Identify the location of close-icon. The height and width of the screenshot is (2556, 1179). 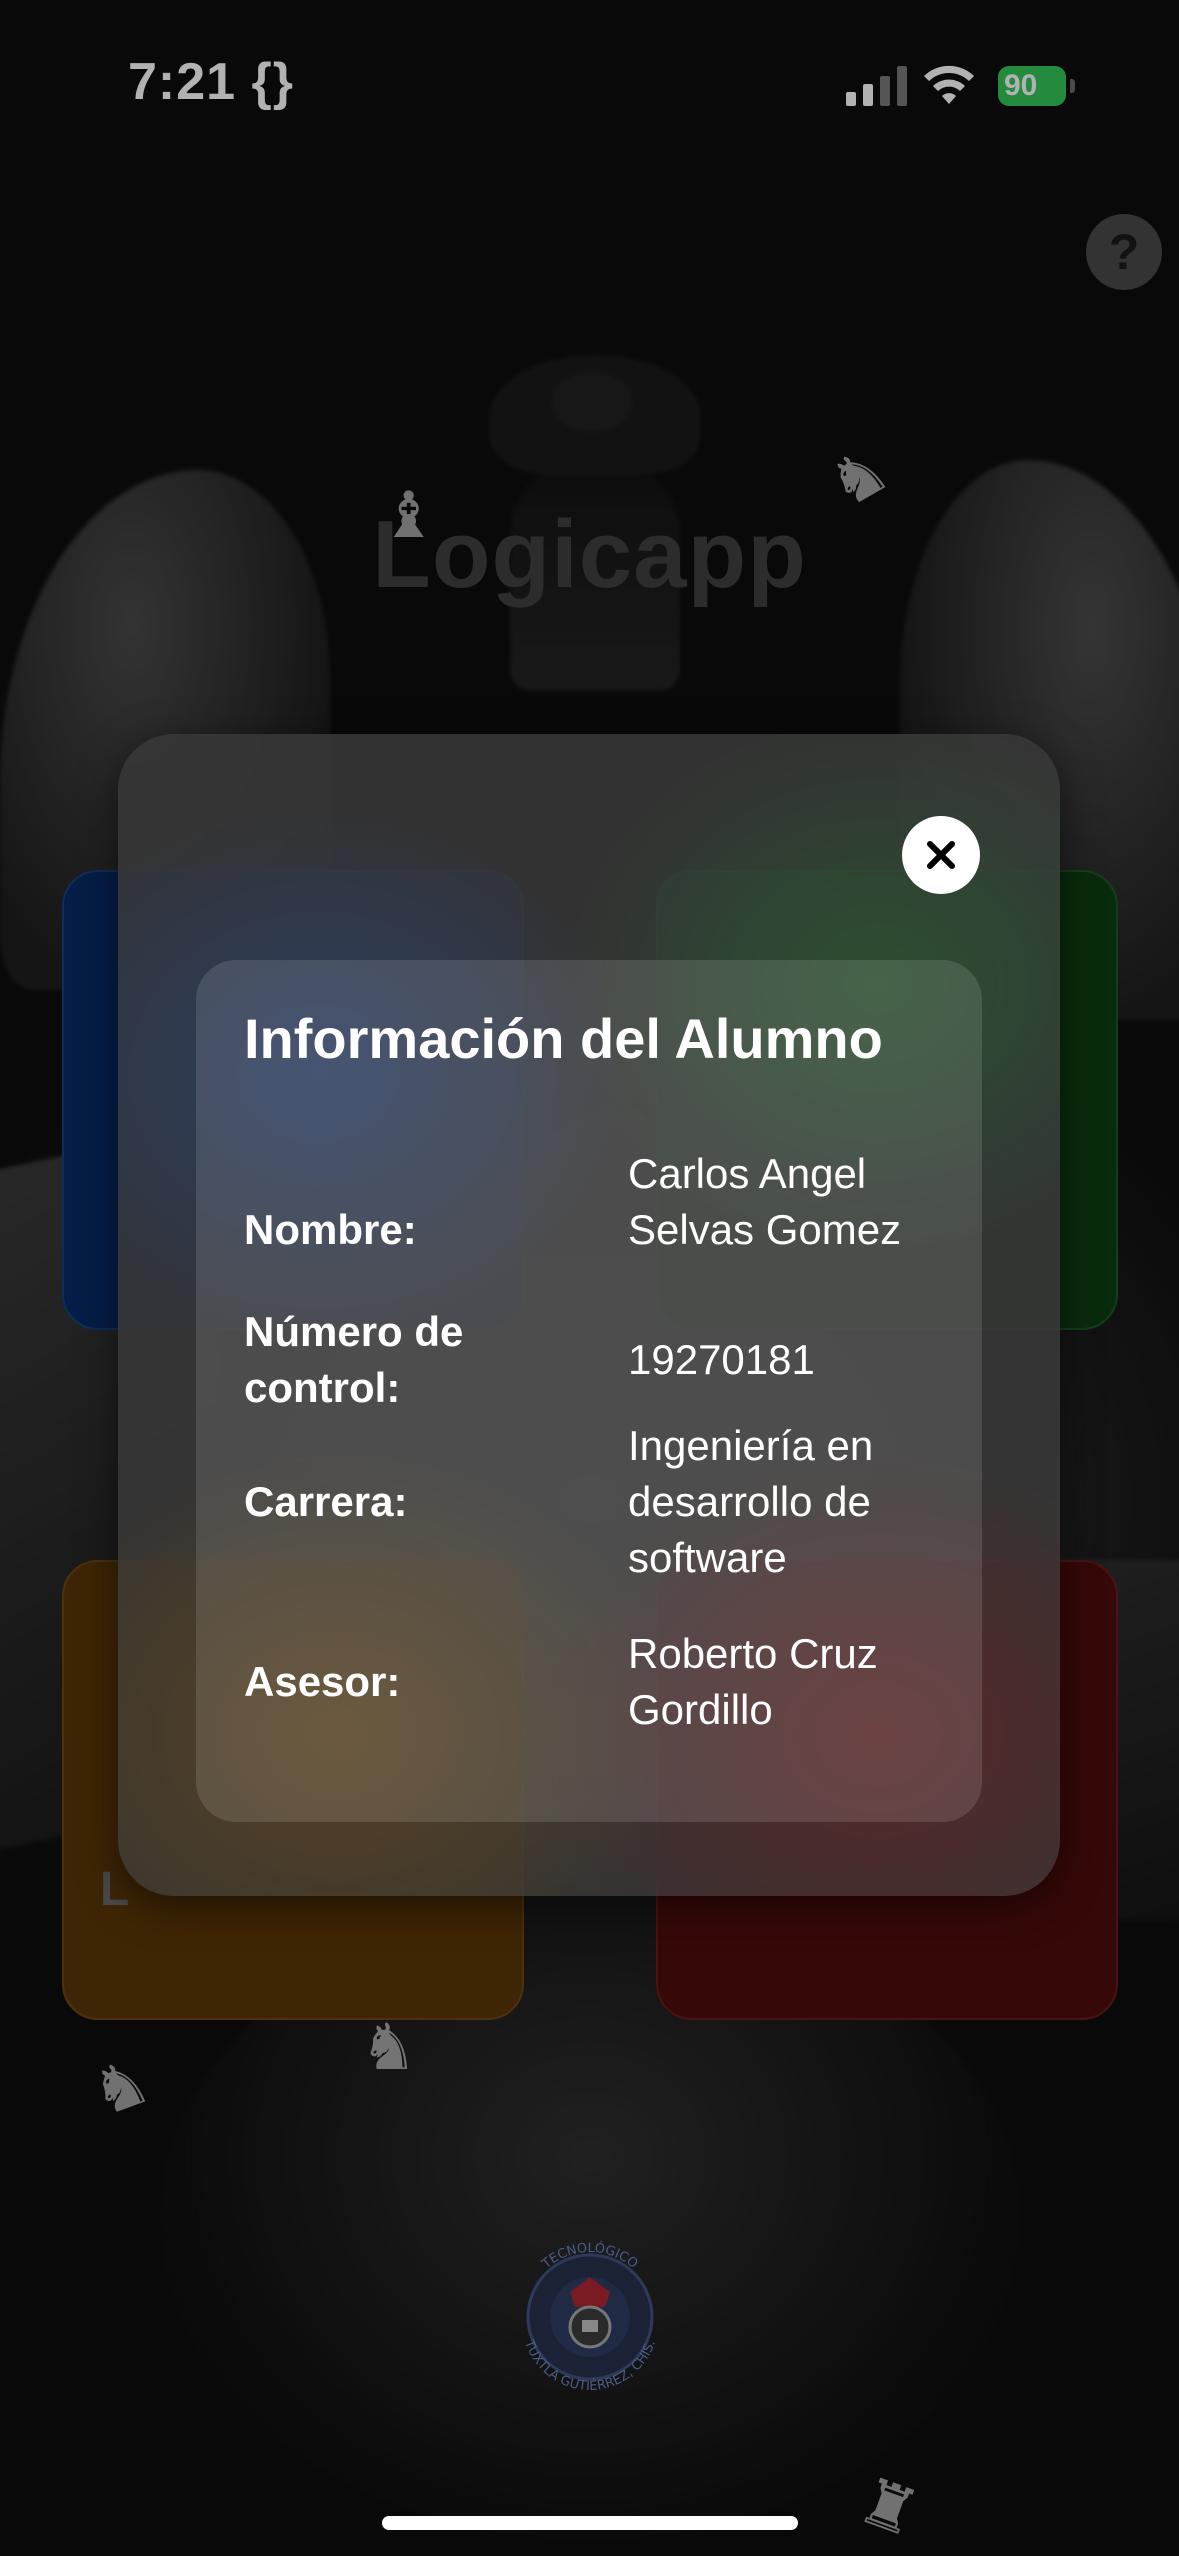
(941, 855).